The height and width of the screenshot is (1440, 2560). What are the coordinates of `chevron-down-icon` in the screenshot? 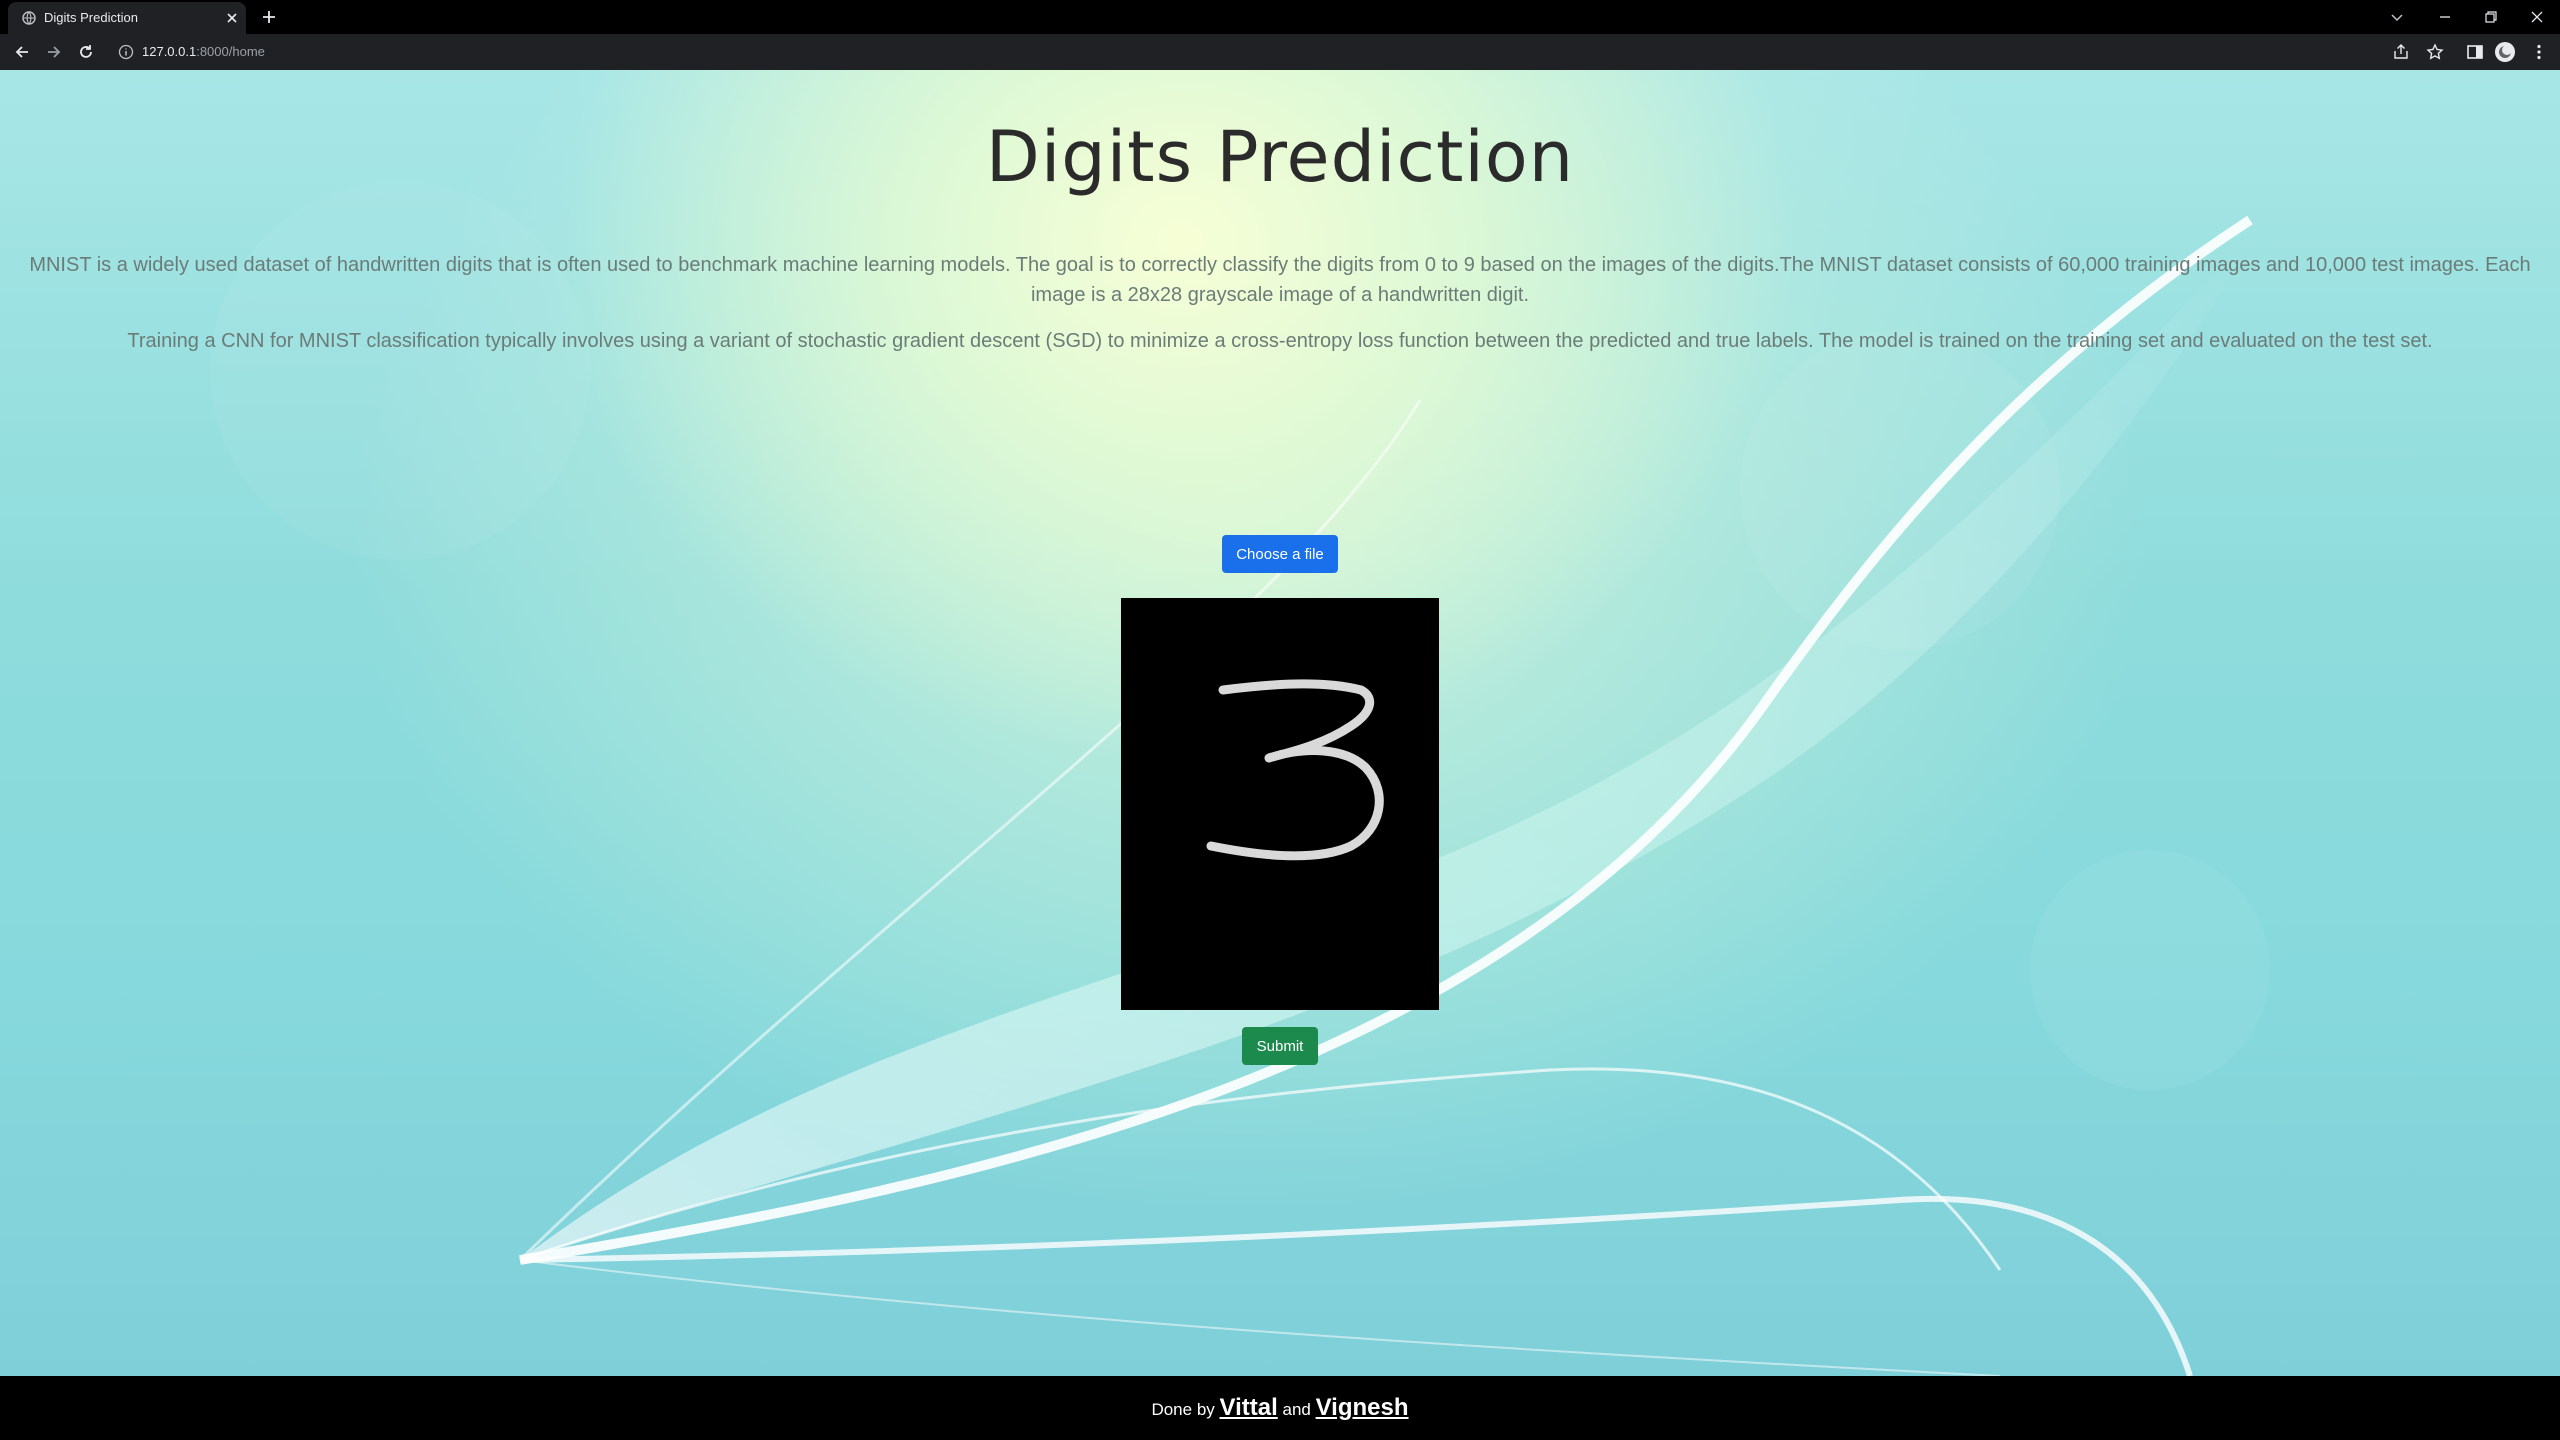 It's located at (2397, 17).